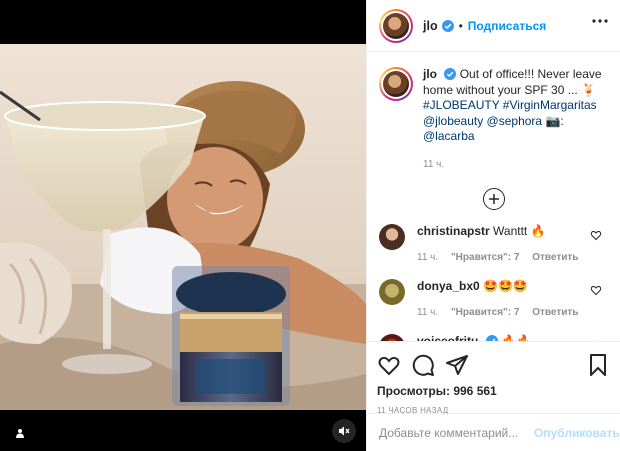  Describe the element at coordinates (434, 164) in the screenshot. I see `caption-time: 11 ч.` at that location.